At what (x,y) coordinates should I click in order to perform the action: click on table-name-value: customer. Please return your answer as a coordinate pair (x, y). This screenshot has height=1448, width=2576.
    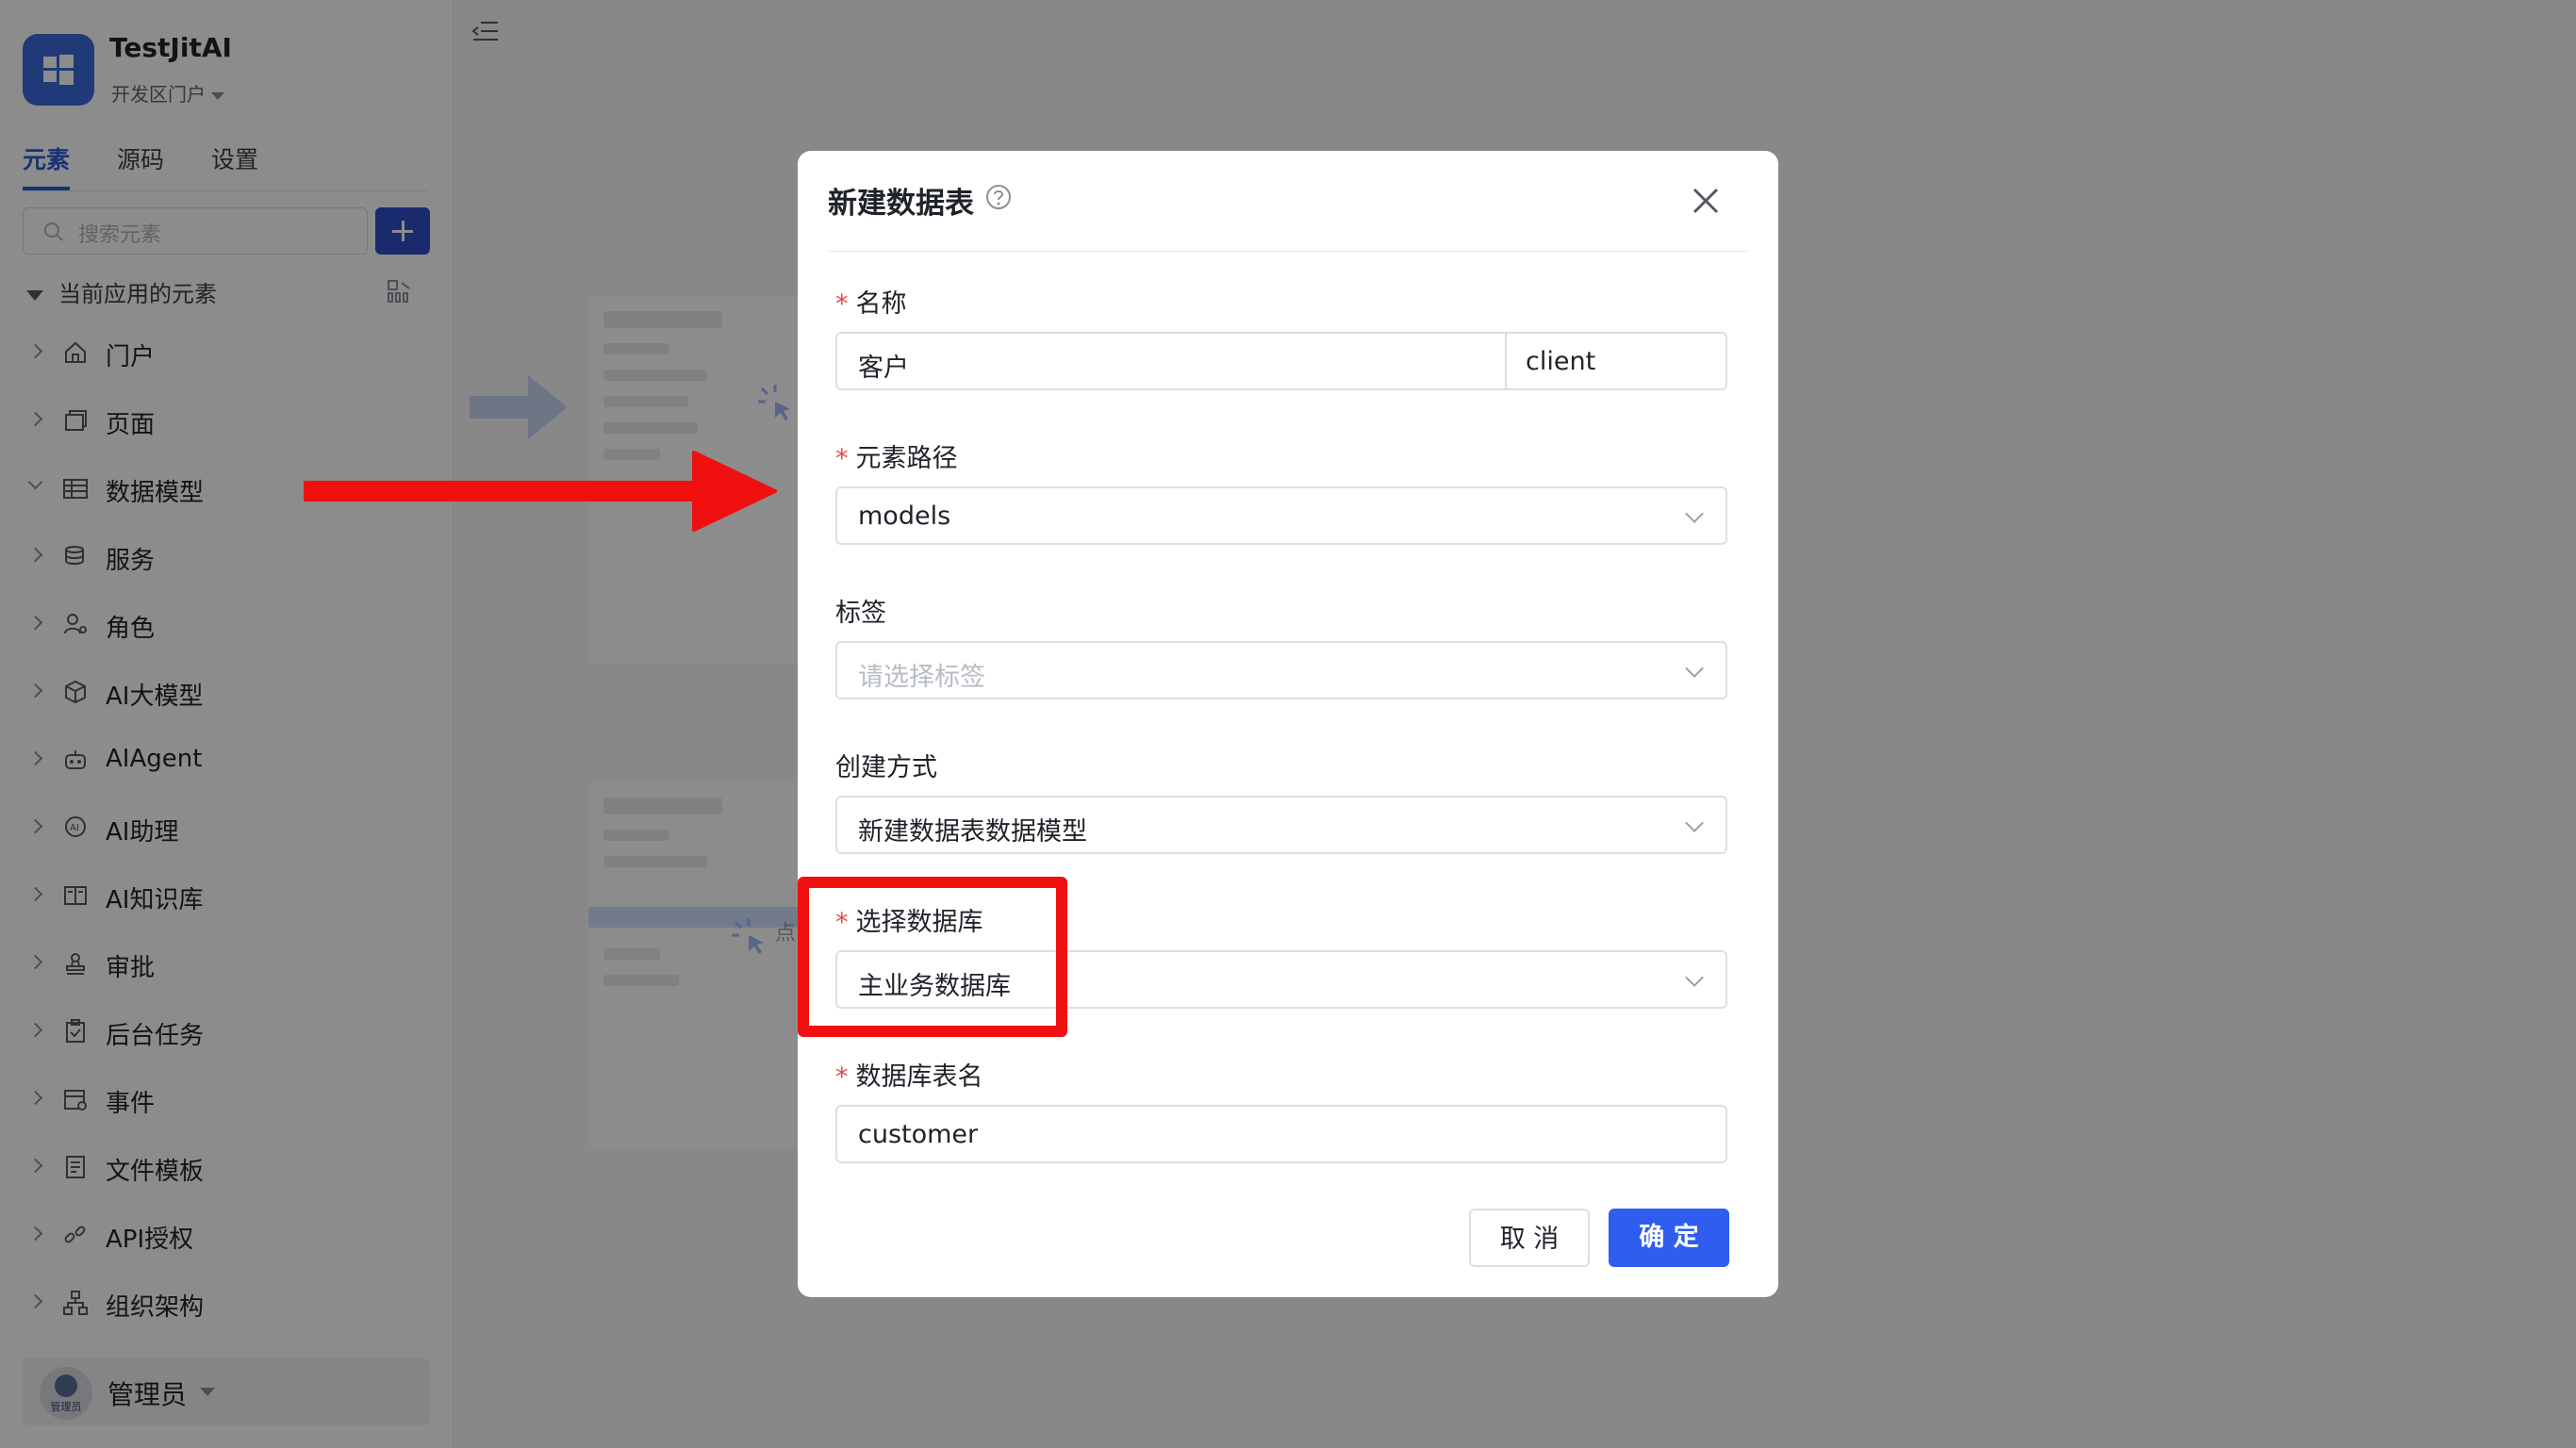
    Looking at the image, I should click on (918, 1134).